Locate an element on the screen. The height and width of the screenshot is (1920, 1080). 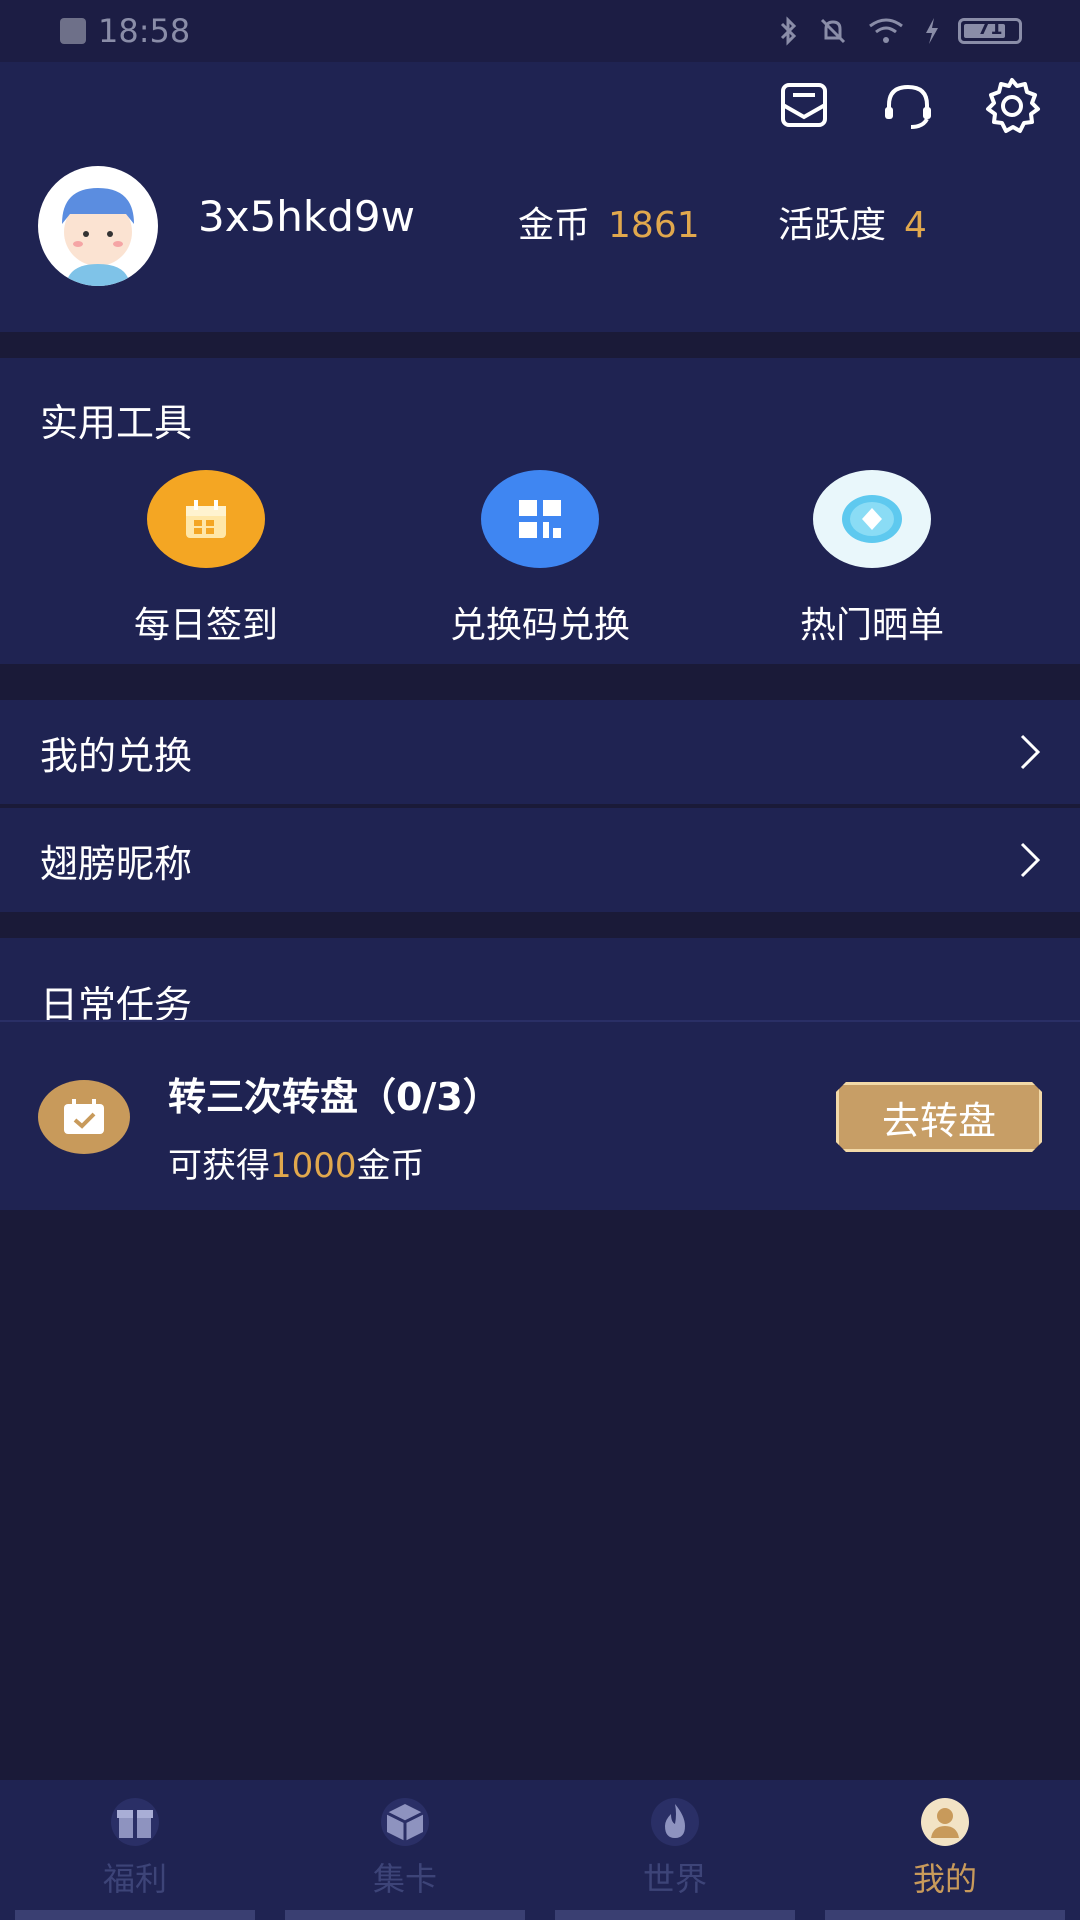
qr-code-icon is located at coordinates (540, 519).